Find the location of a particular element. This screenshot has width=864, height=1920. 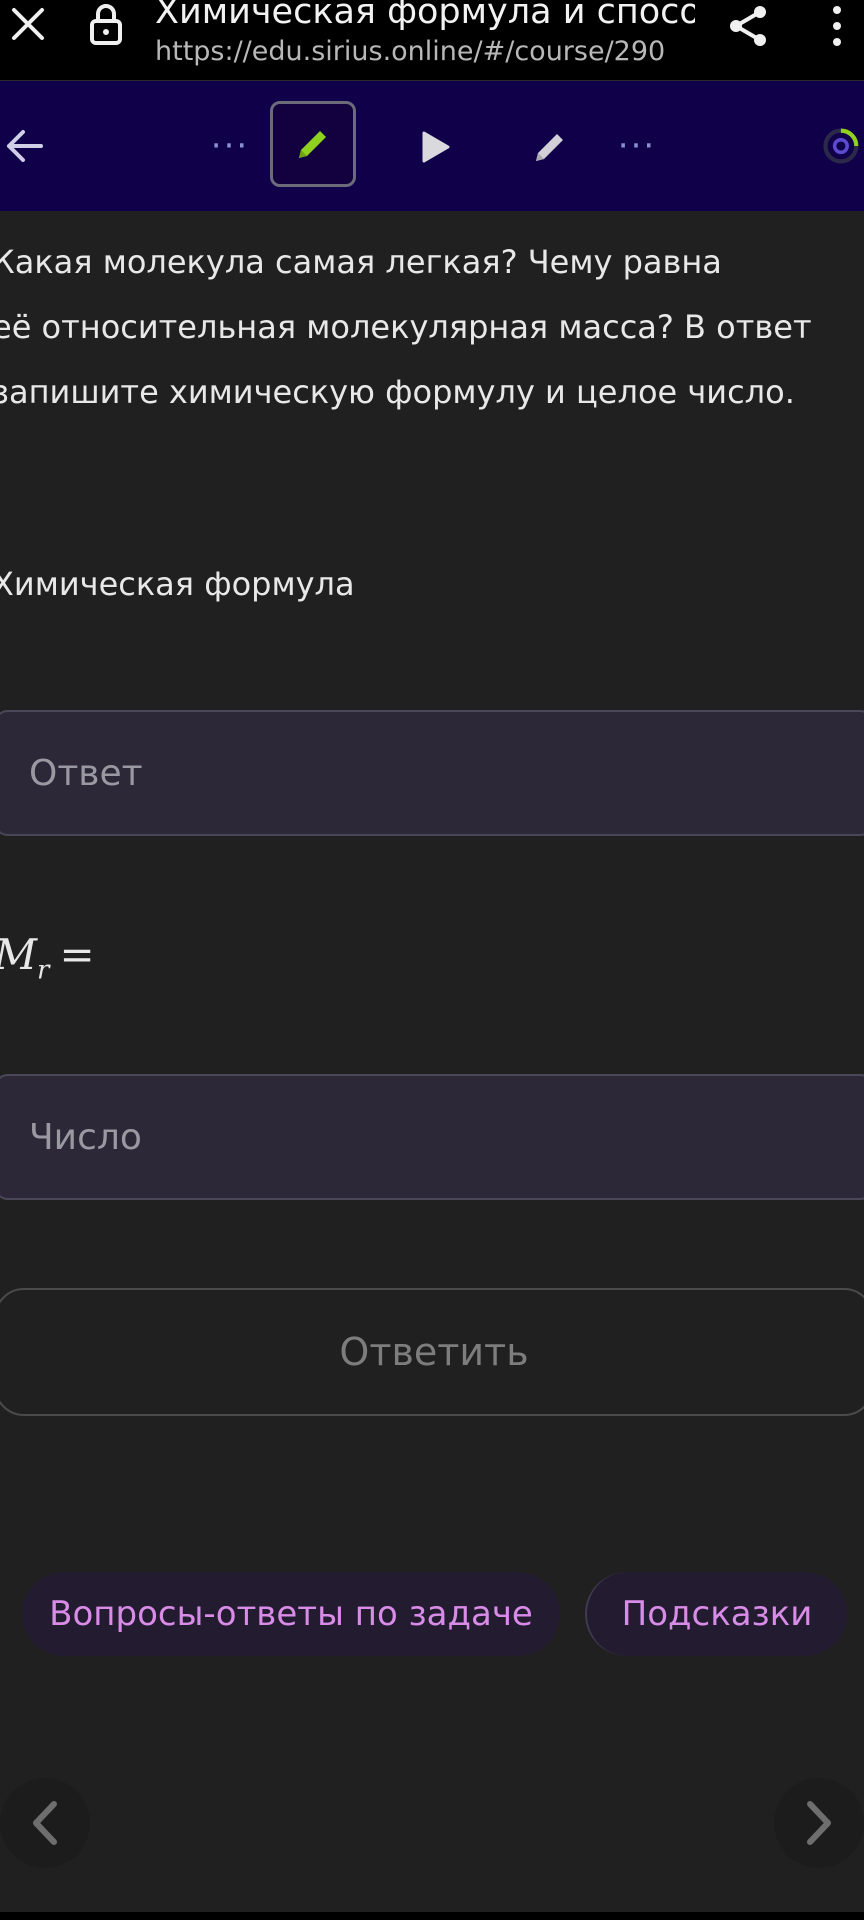

prev-task-button is located at coordinates (45, 1823).